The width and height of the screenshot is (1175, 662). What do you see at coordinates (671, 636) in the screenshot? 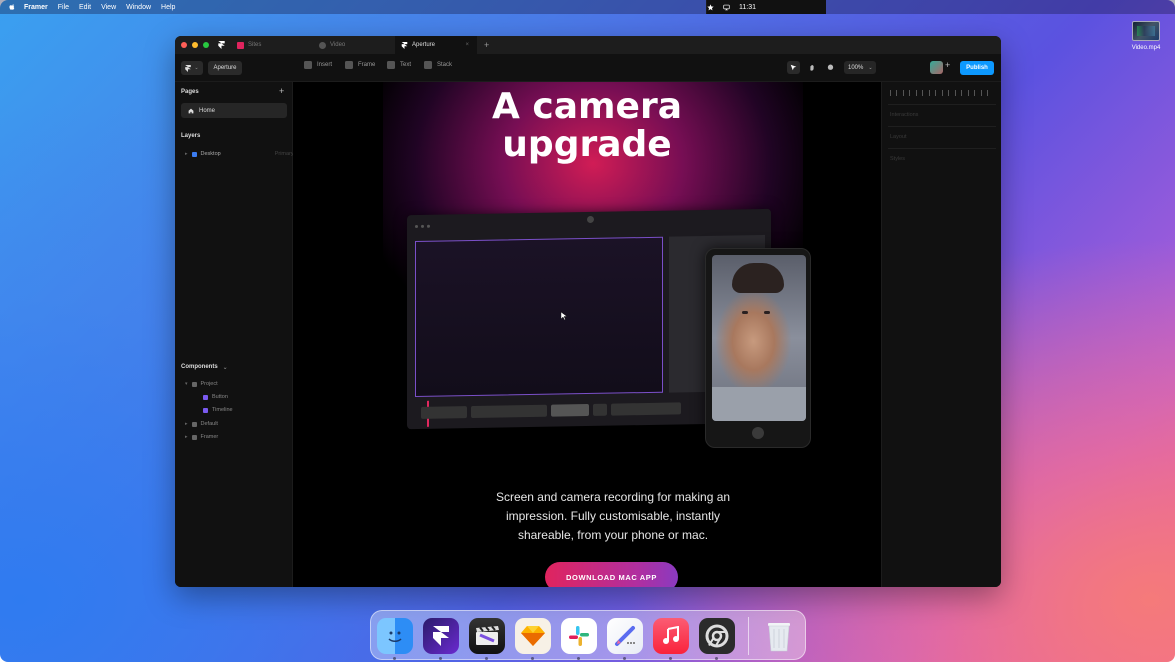
I see `music-icon` at bounding box center [671, 636].